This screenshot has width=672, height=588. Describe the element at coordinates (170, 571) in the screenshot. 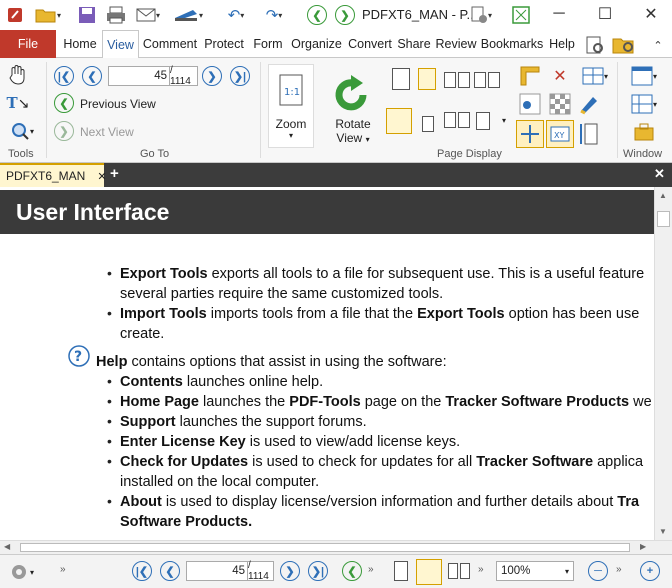

I see `status-prev-page-button: ❮` at that location.